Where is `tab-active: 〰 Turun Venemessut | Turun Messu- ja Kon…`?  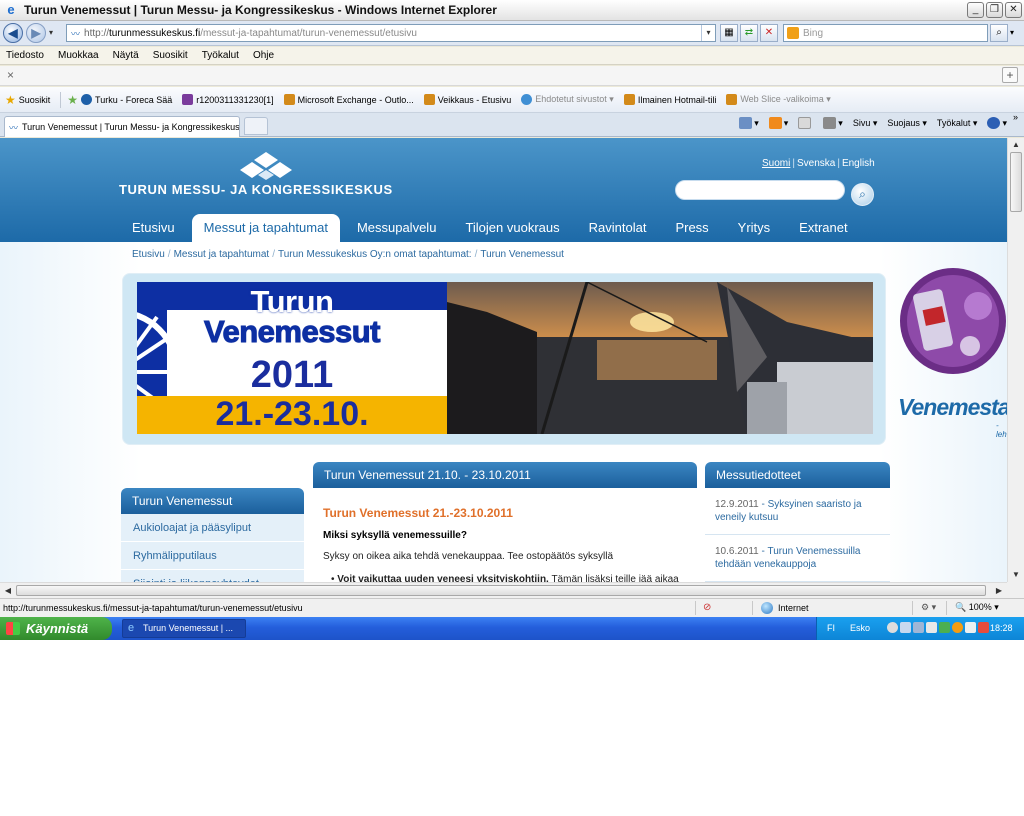 tab-active: 〰 Turun Venemessut | Turun Messu- ja Kon… is located at coordinates (122, 126).